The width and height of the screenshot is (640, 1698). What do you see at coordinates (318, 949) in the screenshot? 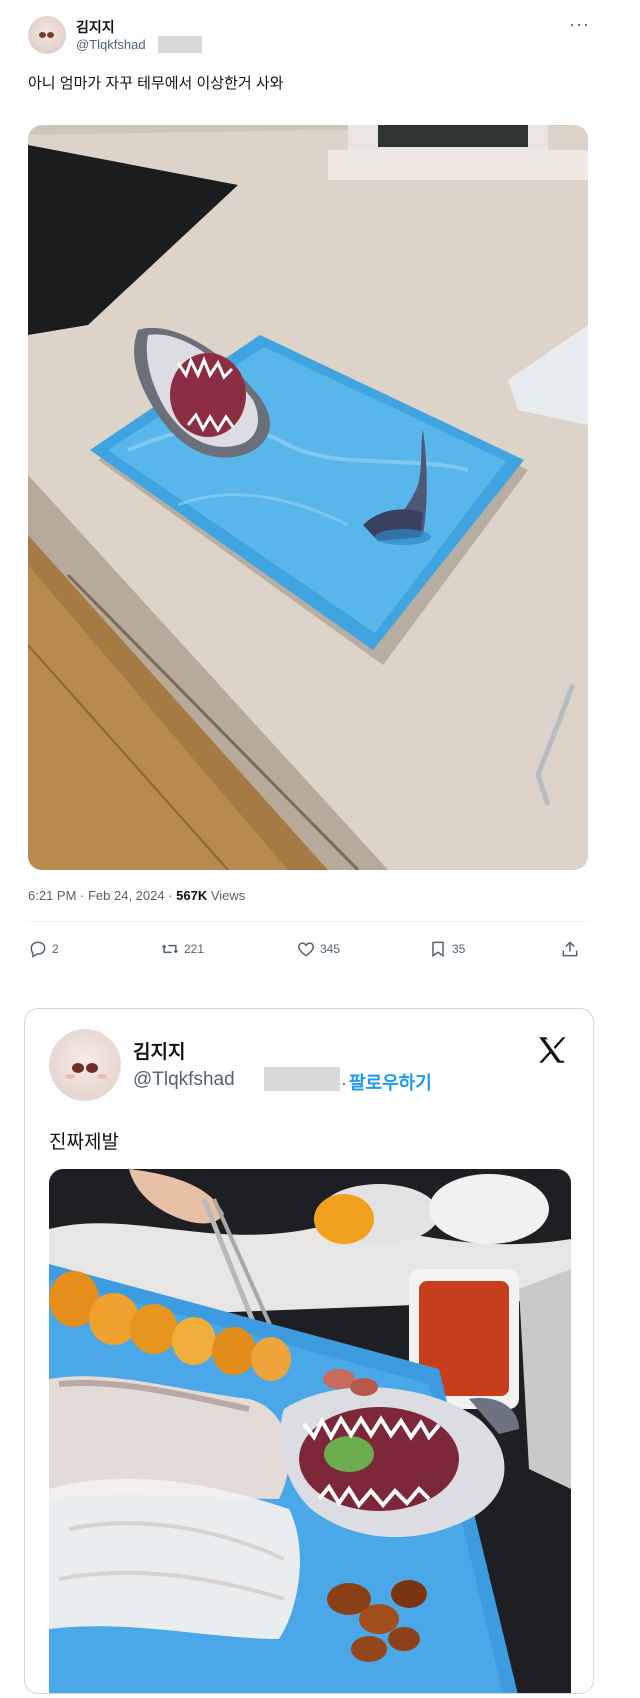
I see `like-button: 345` at bounding box center [318, 949].